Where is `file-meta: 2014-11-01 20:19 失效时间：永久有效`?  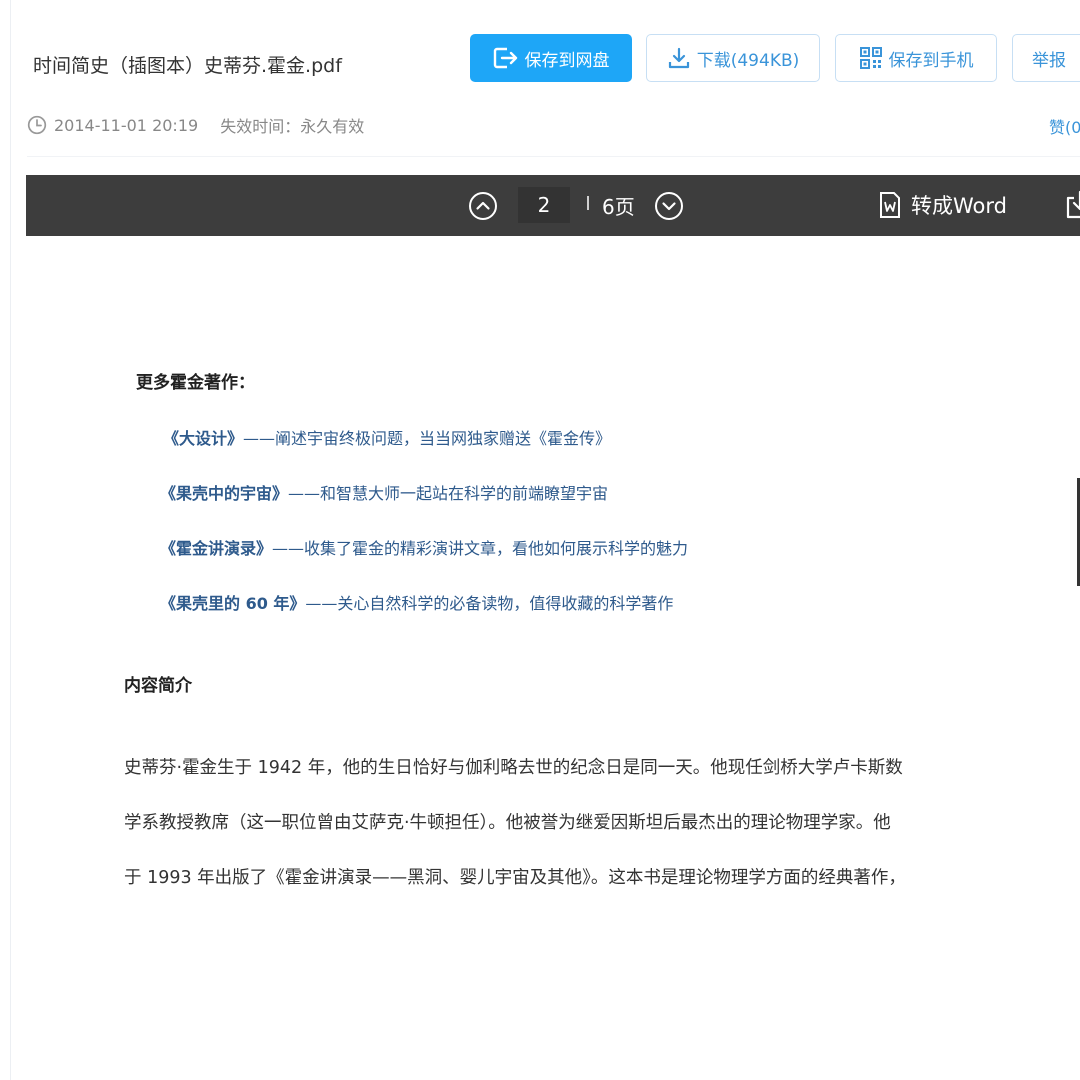
file-meta: 2014-11-01 20:19 失效时间：永久有效 is located at coordinates (195, 125).